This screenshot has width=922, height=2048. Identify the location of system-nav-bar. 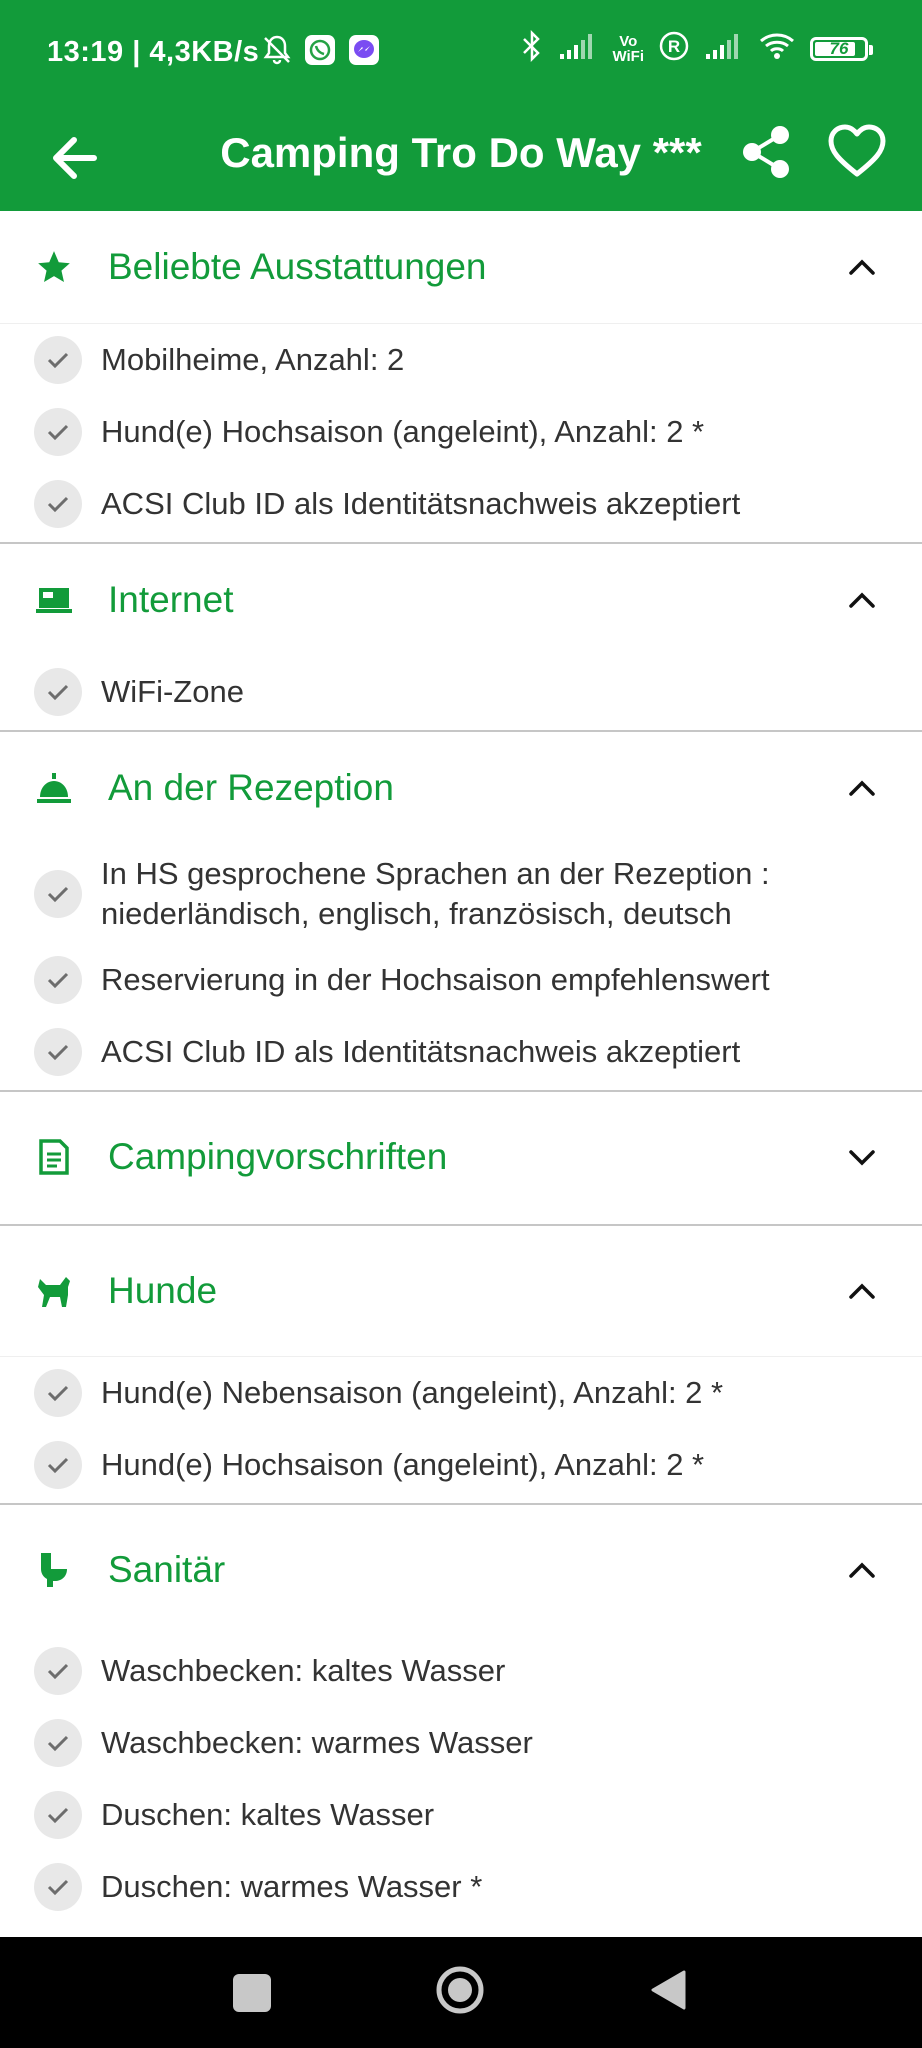
(461, 1992).